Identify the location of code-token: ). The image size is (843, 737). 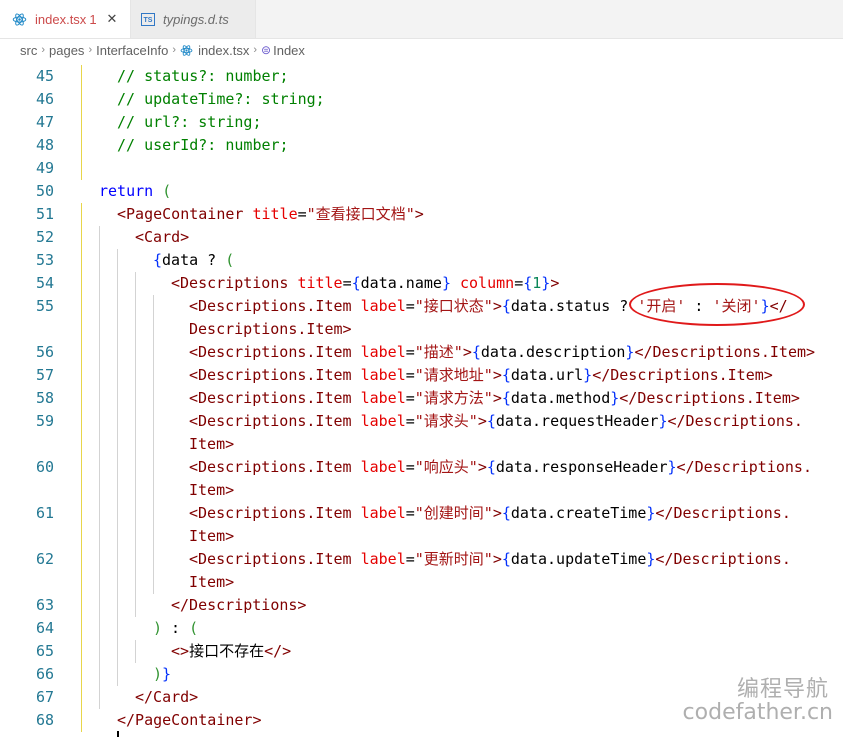
(158, 674).